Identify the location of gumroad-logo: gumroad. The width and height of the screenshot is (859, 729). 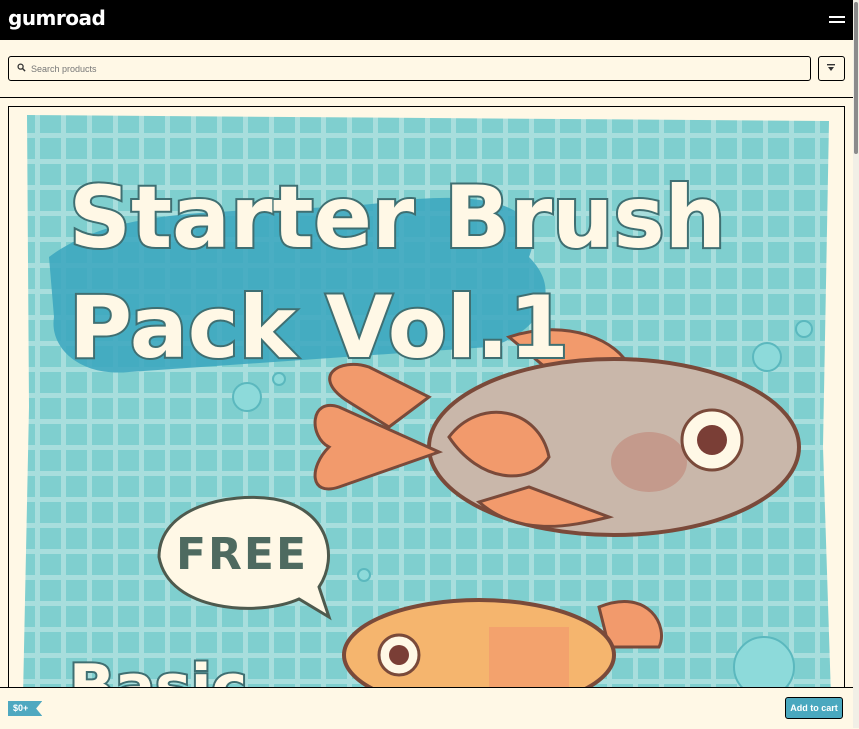
(57, 18).